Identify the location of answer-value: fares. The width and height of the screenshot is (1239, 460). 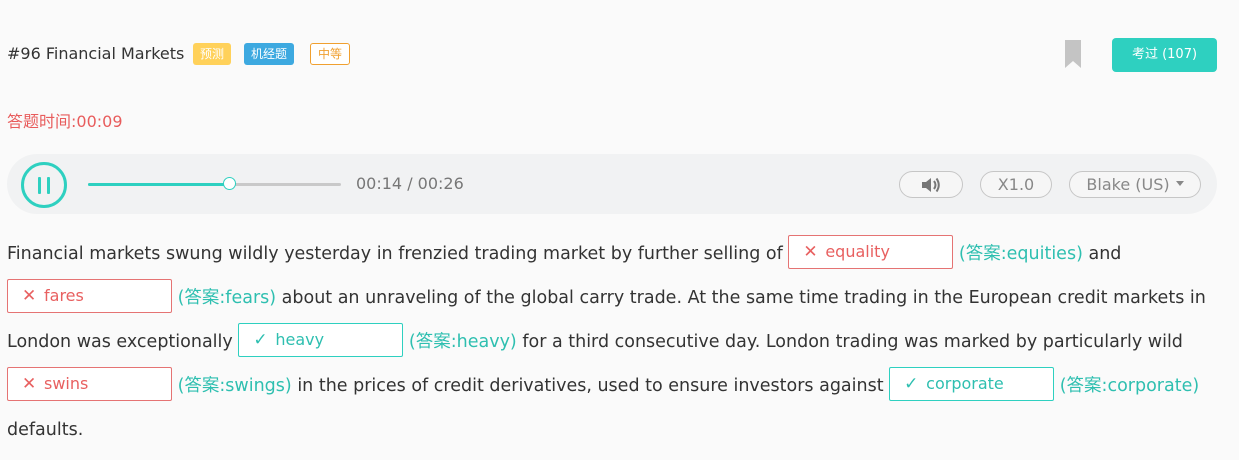
(64, 295).